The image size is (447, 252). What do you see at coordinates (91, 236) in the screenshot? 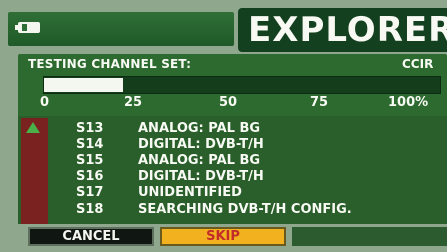
I see `cancel-button: CANCEL` at bounding box center [91, 236].